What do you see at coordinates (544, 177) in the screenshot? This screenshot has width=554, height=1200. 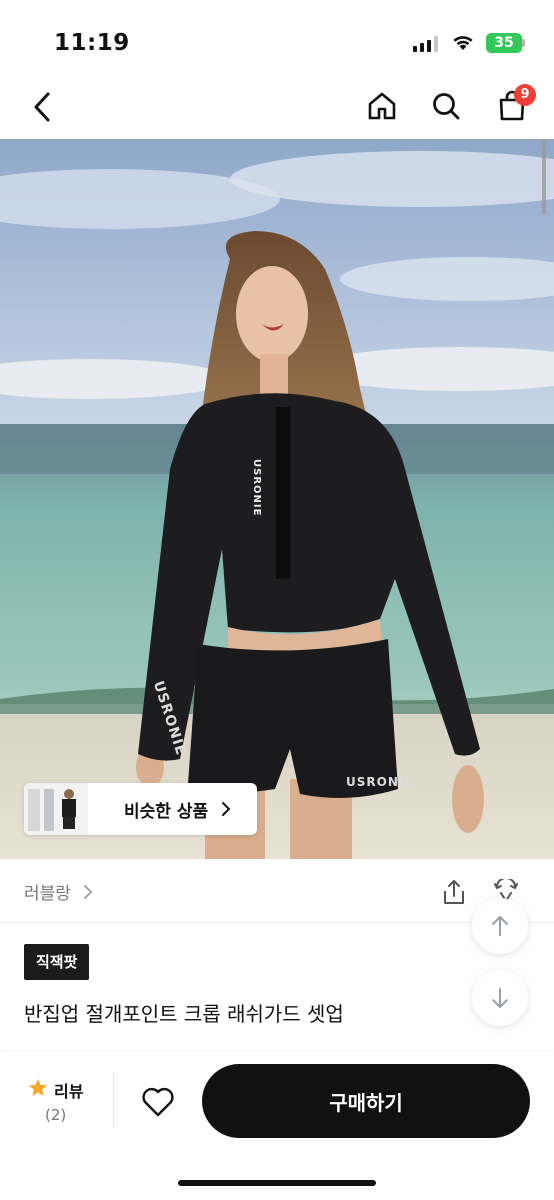 I see `image-scrollbar` at bounding box center [544, 177].